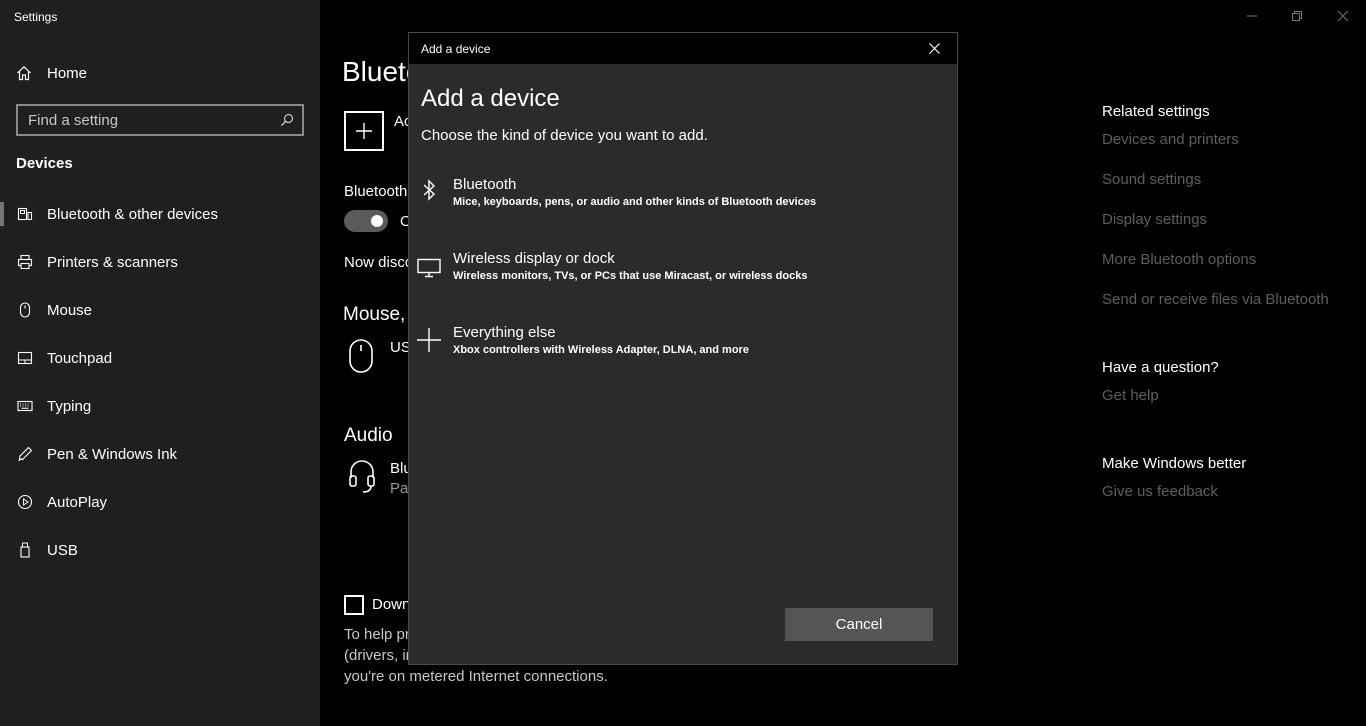 This screenshot has width=1366, height=726. Describe the element at coordinates (476, 676) in the screenshot. I see `help-line: you're on metered Internet connections.` at that location.